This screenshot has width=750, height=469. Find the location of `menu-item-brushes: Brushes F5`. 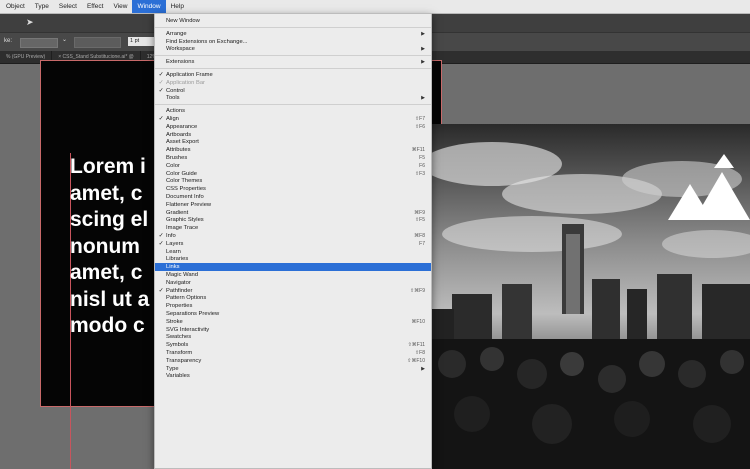

menu-item-brushes: Brushes F5 is located at coordinates (293, 158).